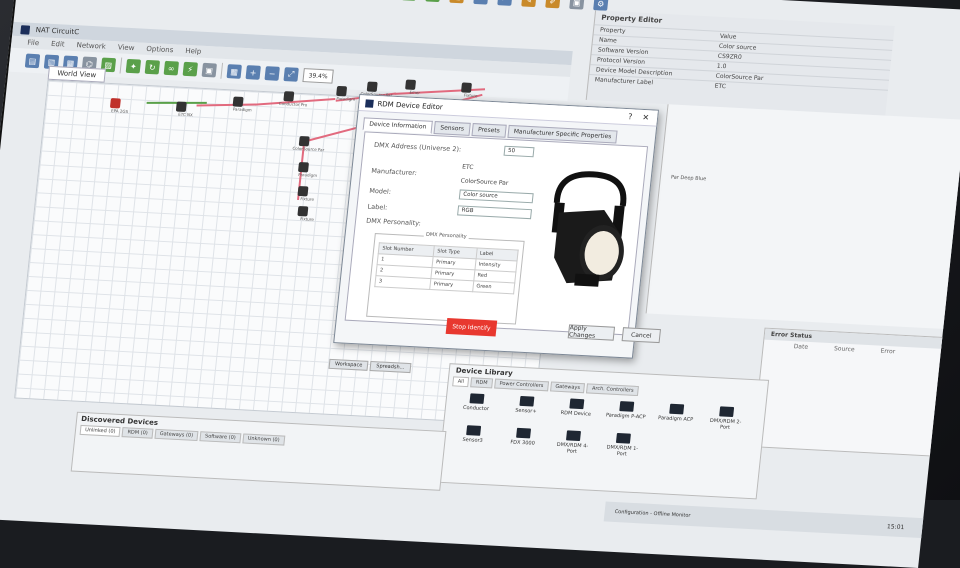 The height and width of the screenshot is (568, 960). Describe the element at coordinates (470, 95) in the screenshot. I see `node-label: Fixture` at that location.